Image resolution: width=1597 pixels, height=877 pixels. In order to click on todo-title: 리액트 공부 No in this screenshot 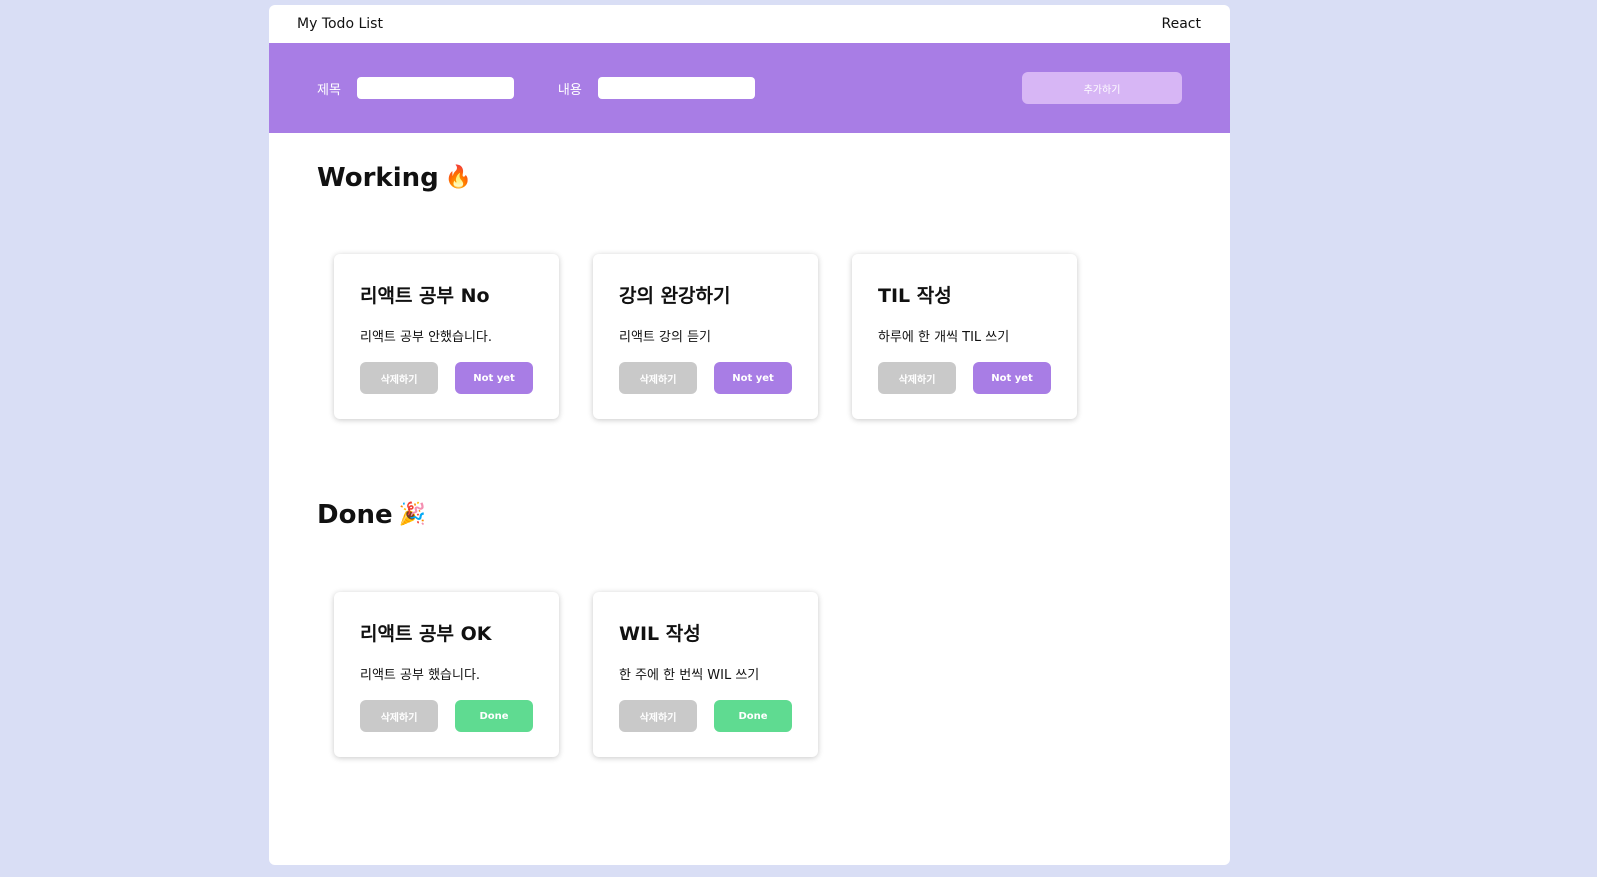, I will do `click(425, 296)`.